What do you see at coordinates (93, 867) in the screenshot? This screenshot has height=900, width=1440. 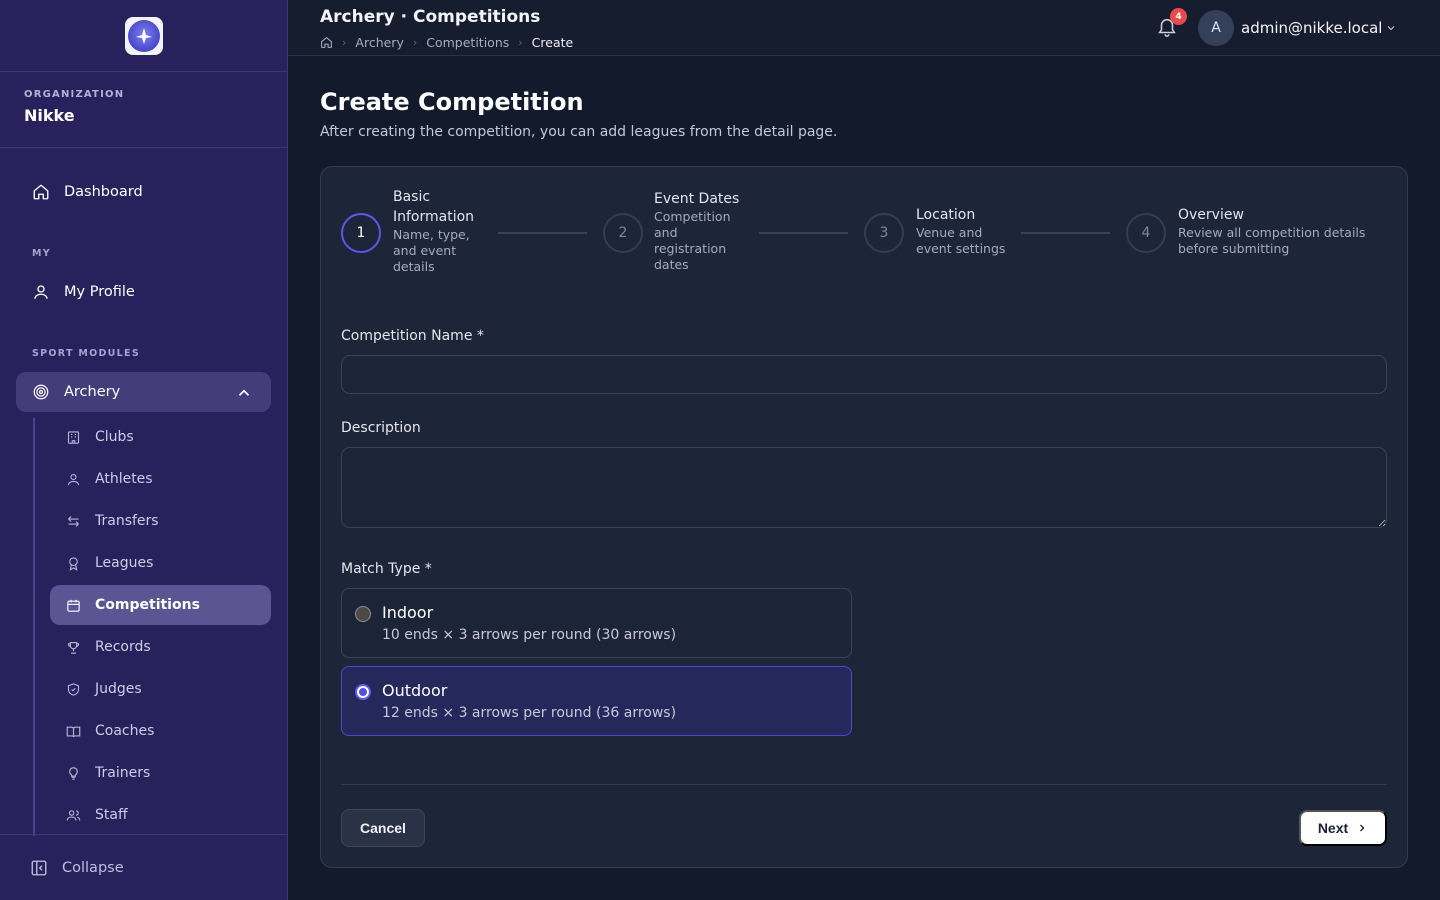 I see `collapse-label: Collapse` at bounding box center [93, 867].